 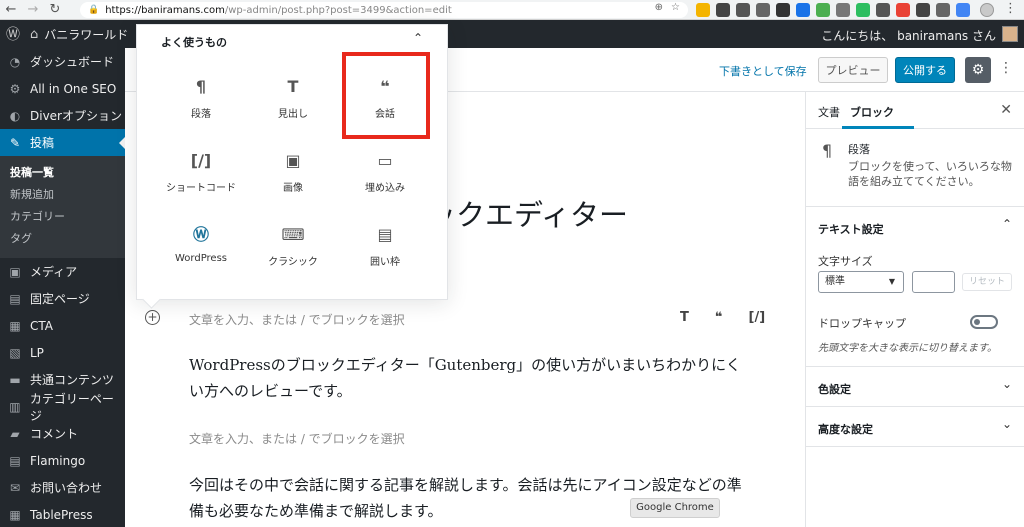 What do you see at coordinates (861, 282) in the screenshot?
I see `font-size-select: 標準 ▼` at bounding box center [861, 282].